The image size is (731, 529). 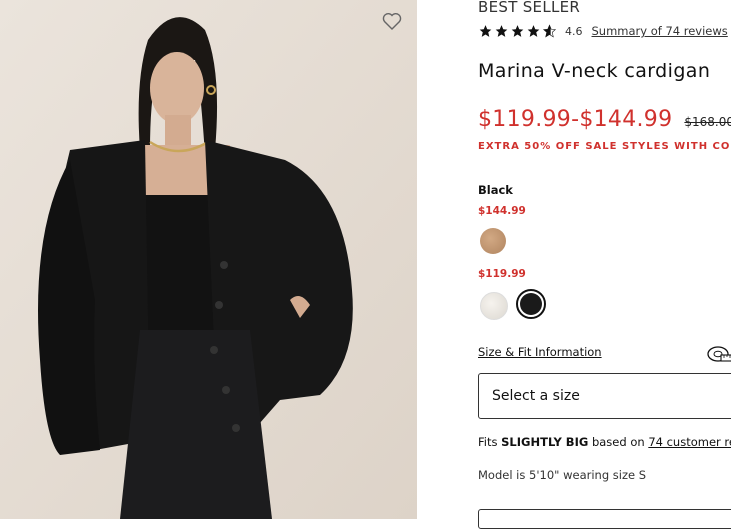 I want to click on sale-price-range: $119.99-$144.99, so click(x=575, y=119).